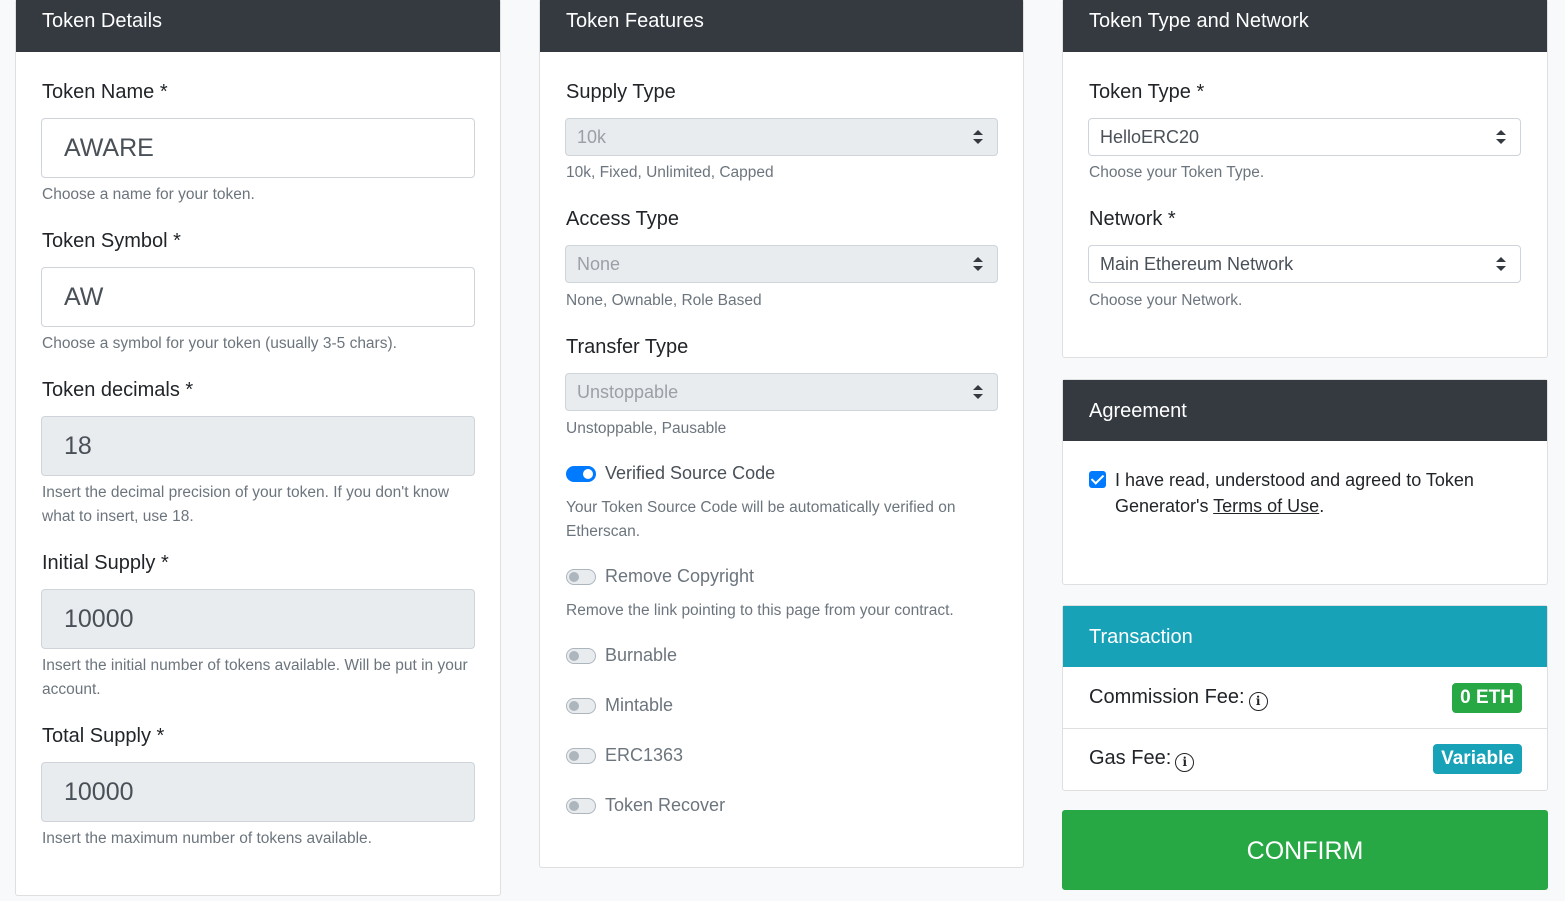  Describe the element at coordinates (639, 705) in the screenshot. I see `mintable-label: Mintable` at that location.